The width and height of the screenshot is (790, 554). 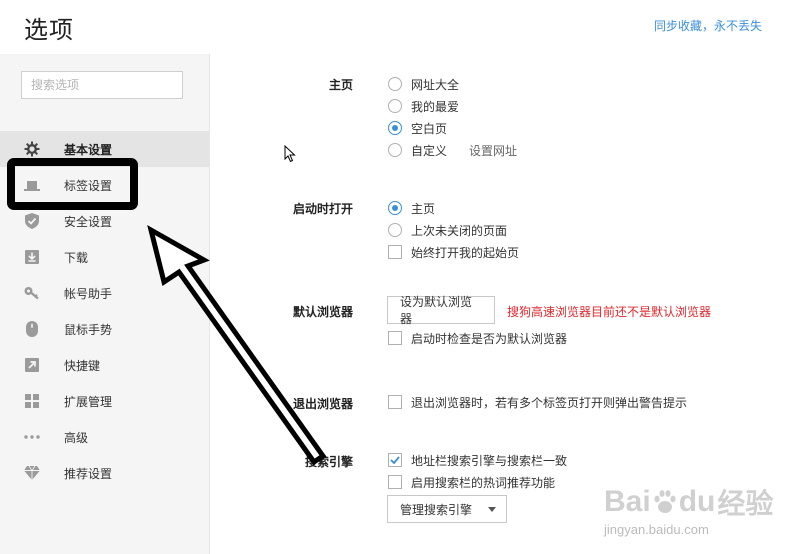 What do you see at coordinates (88, 474) in the screenshot?
I see `sidebar-item-label: 推荐设置` at bounding box center [88, 474].